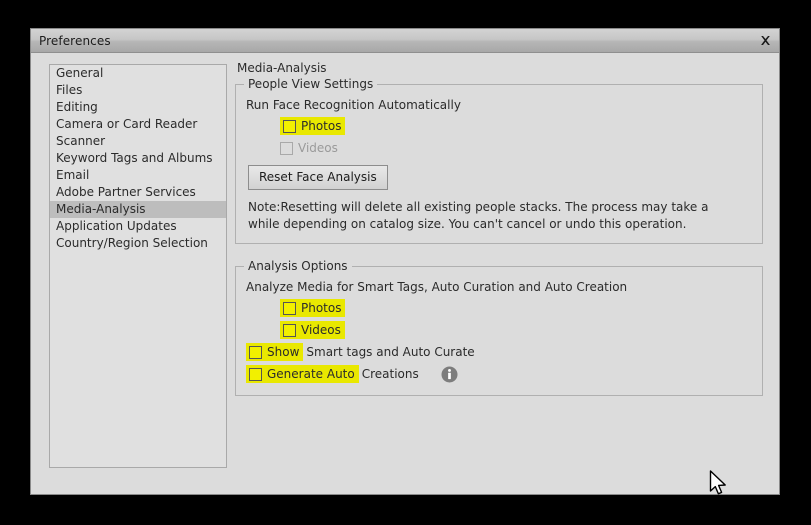 Image resolution: width=811 pixels, height=525 pixels. What do you see at coordinates (499, 126) in the screenshot?
I see `face-photos-row: Photos` at bounding box center [499, 126].